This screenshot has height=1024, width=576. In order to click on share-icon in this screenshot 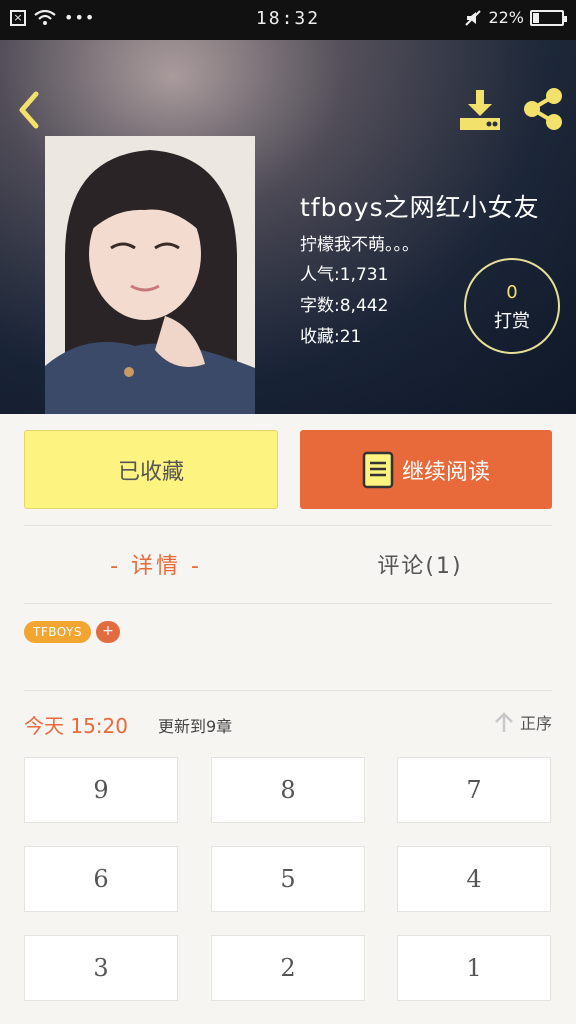, I will do `click(543, 109)`.